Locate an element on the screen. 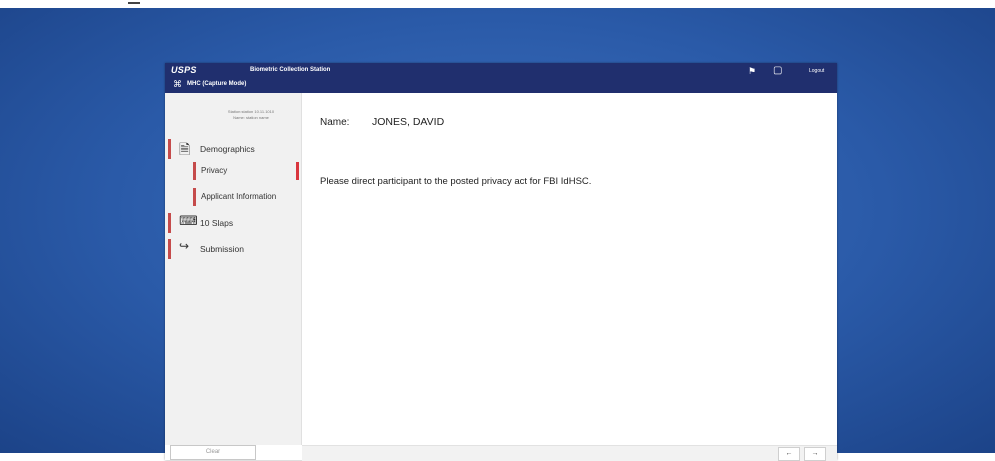 Image resolution: width=995 pixels, height=461 pixels. flag-icon: ⚑ is located at coordinates (752, 71).